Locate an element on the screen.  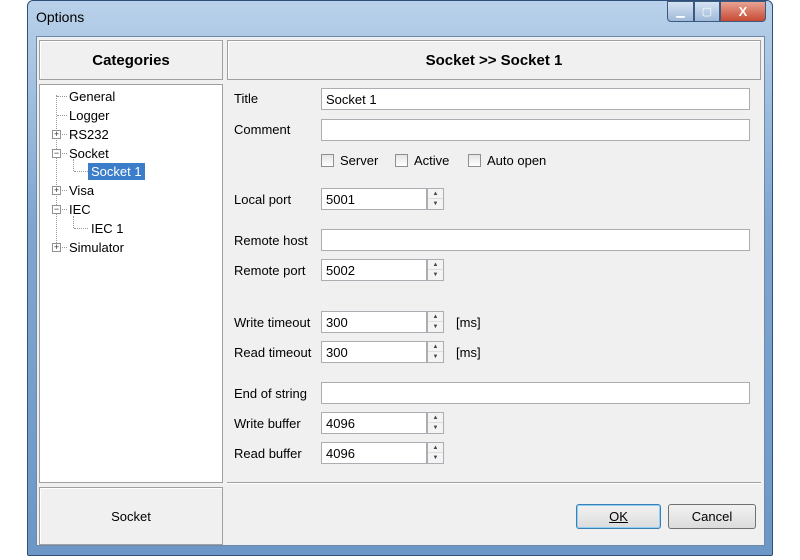
local-port-label: Local port is located at coordinates (263, 199).